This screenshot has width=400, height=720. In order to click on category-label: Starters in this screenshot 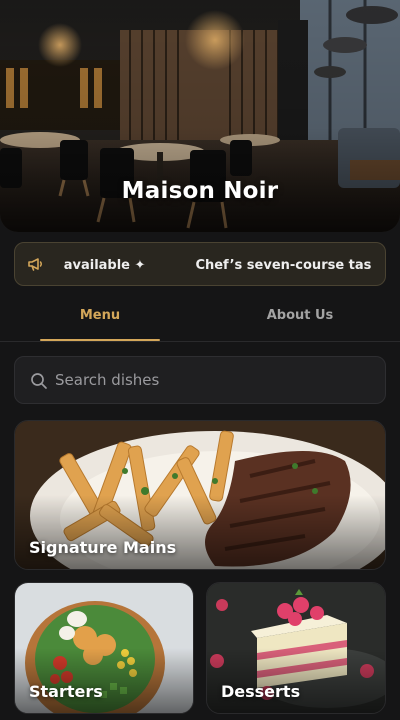, I will do `click(66, 691)`.